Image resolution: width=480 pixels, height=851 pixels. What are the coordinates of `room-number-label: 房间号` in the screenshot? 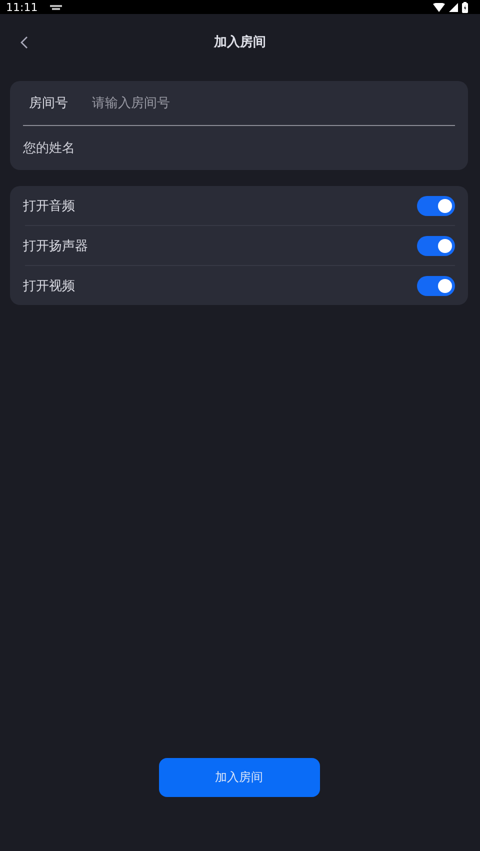 It's located at (48, 103).